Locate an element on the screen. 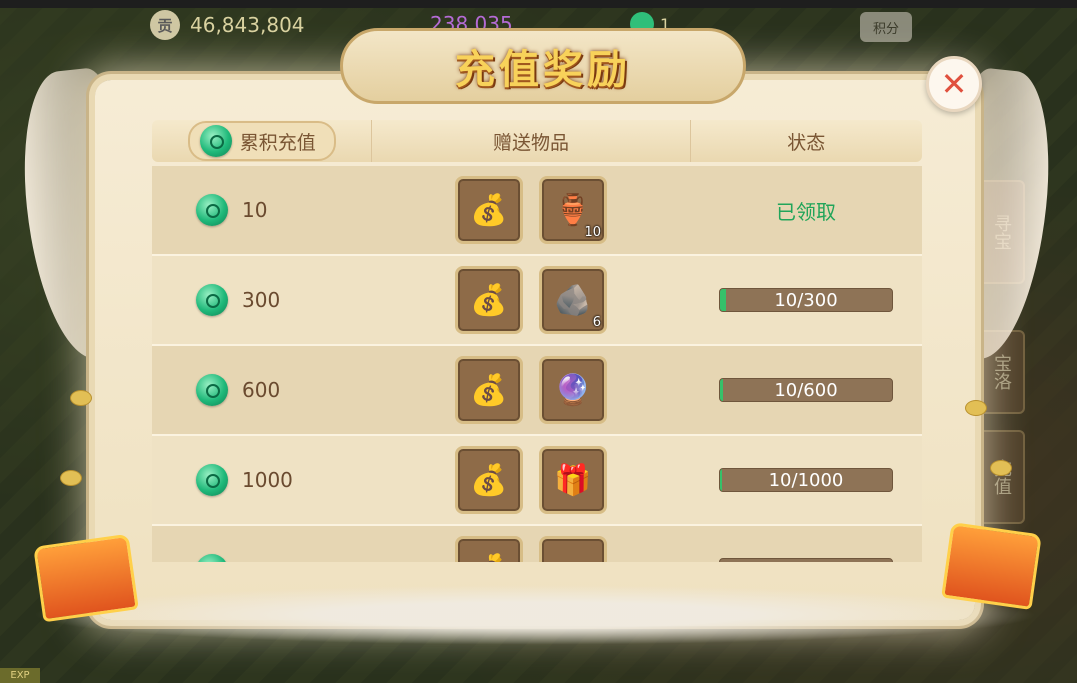  dialog-title-plate: 充值奖励 is located at coordinates (543, 66).